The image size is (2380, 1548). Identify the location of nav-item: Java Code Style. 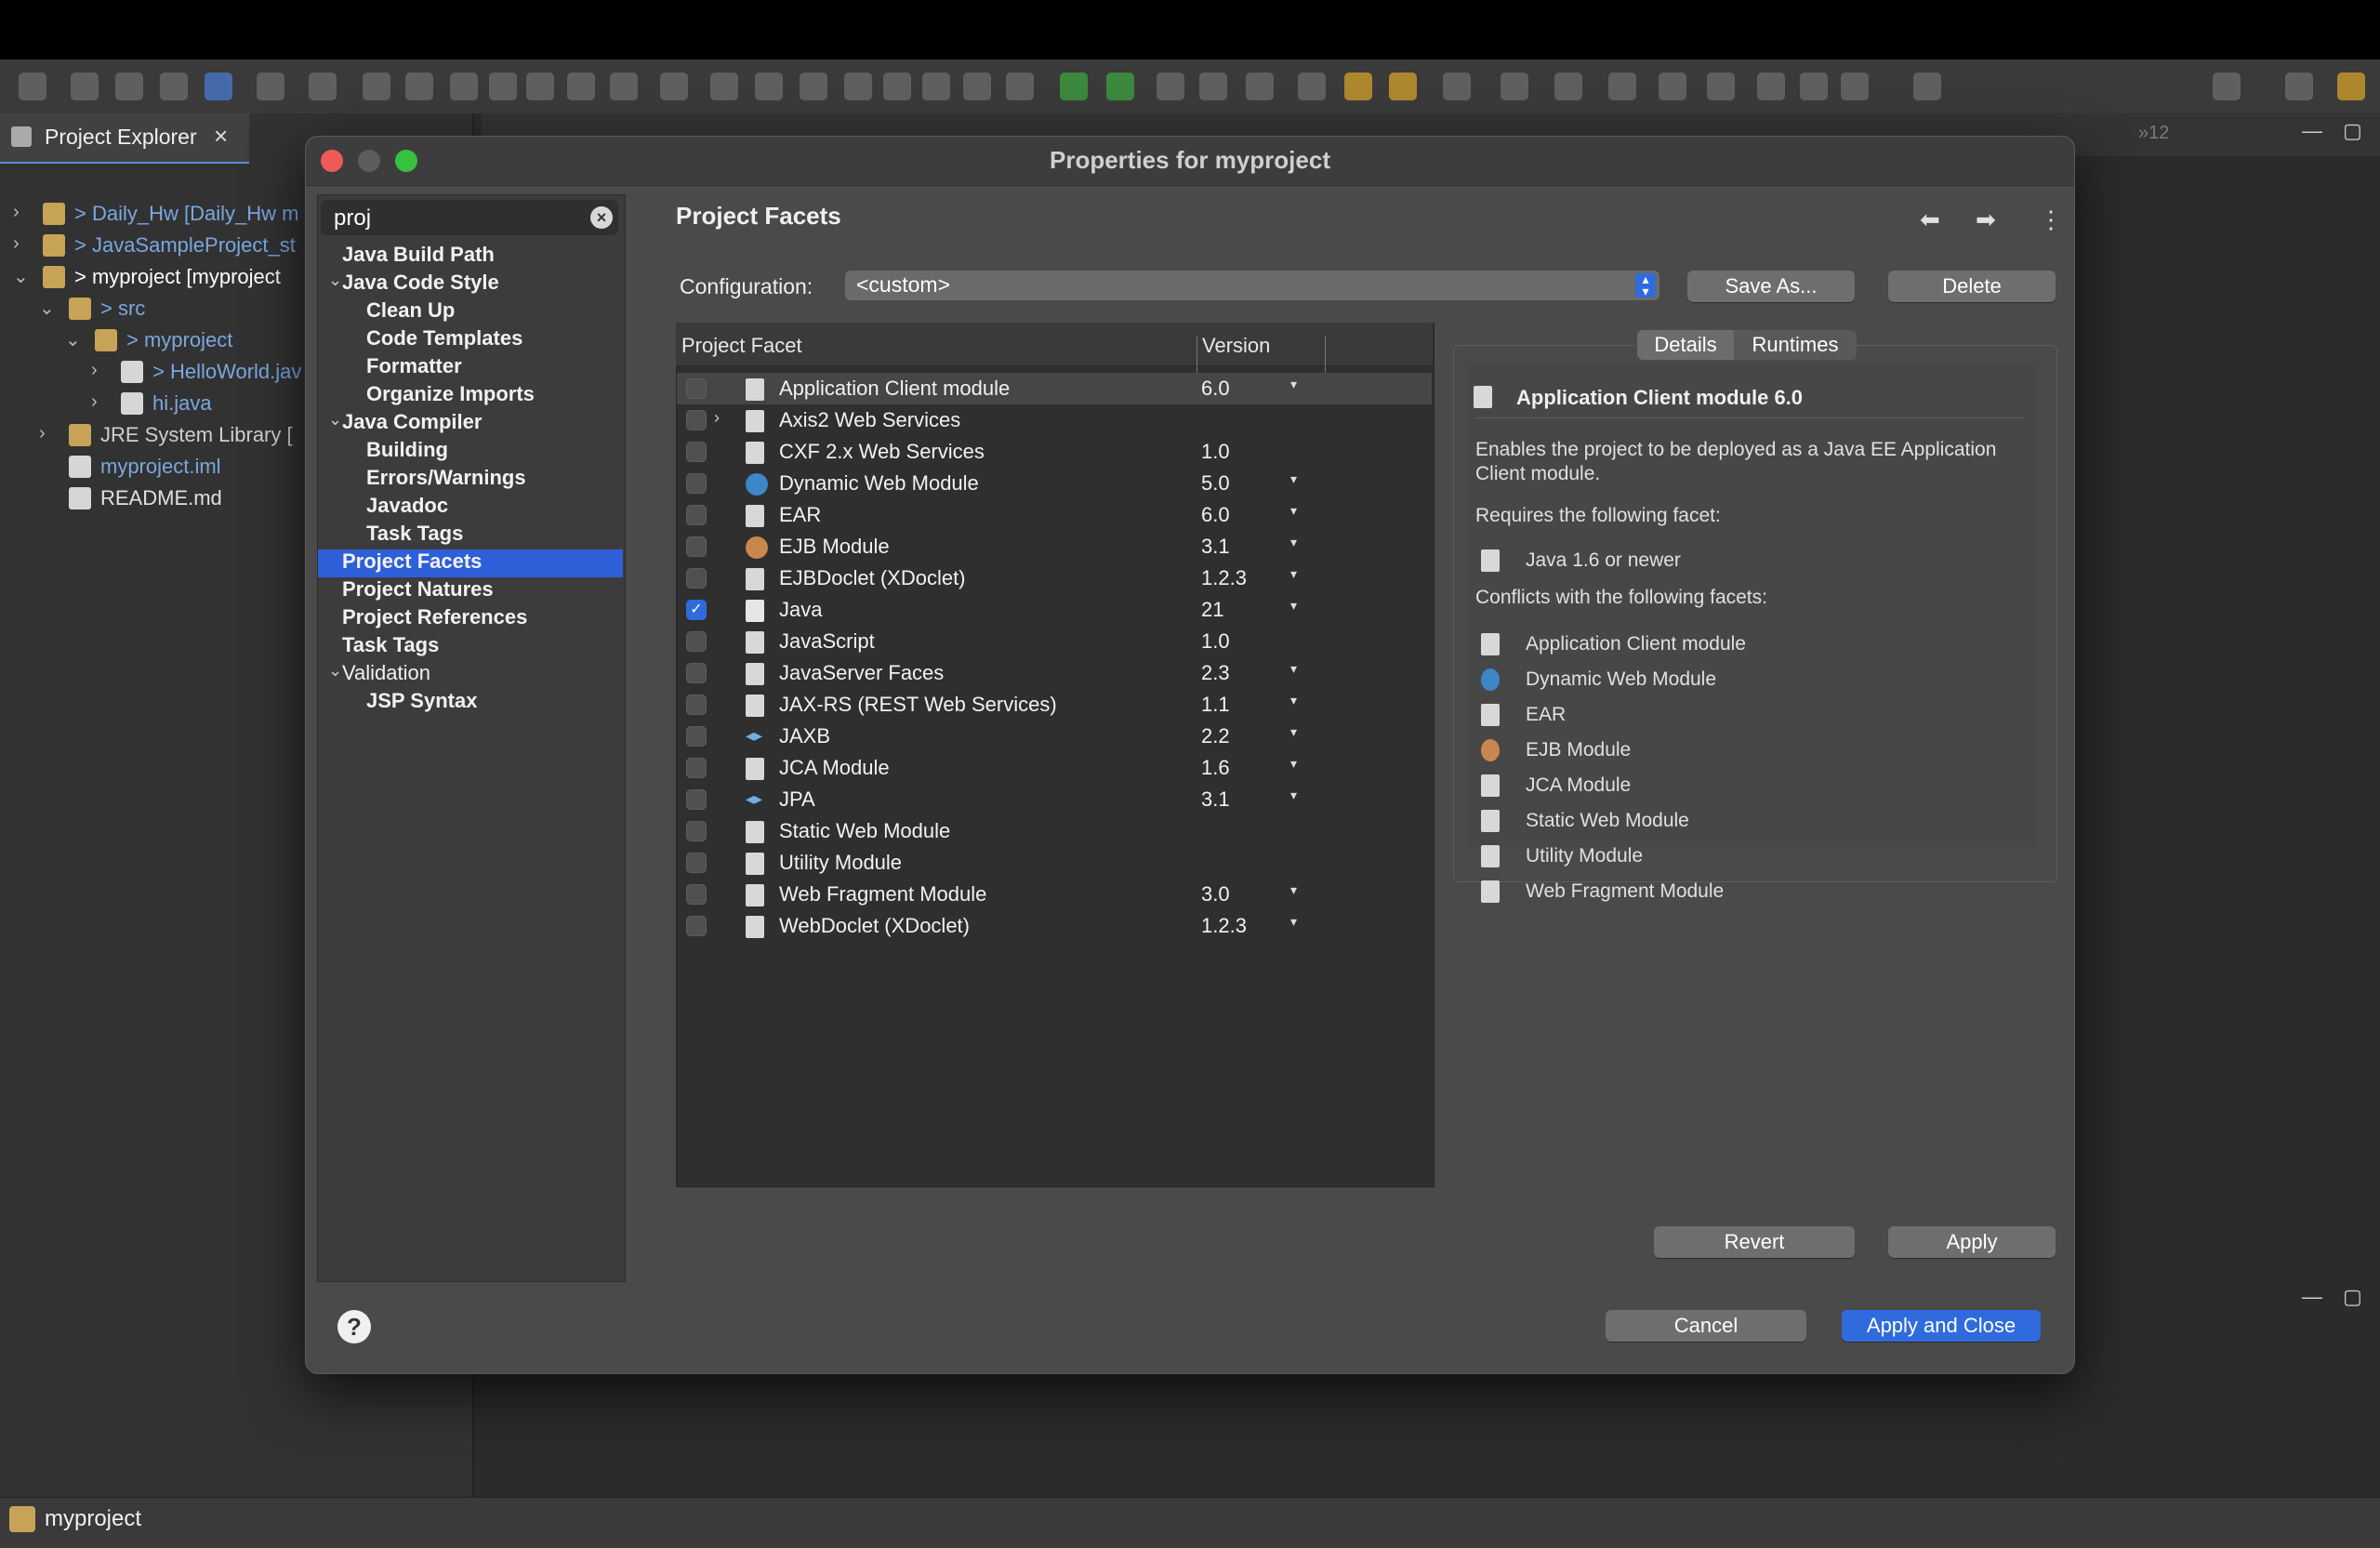
(420, 284).